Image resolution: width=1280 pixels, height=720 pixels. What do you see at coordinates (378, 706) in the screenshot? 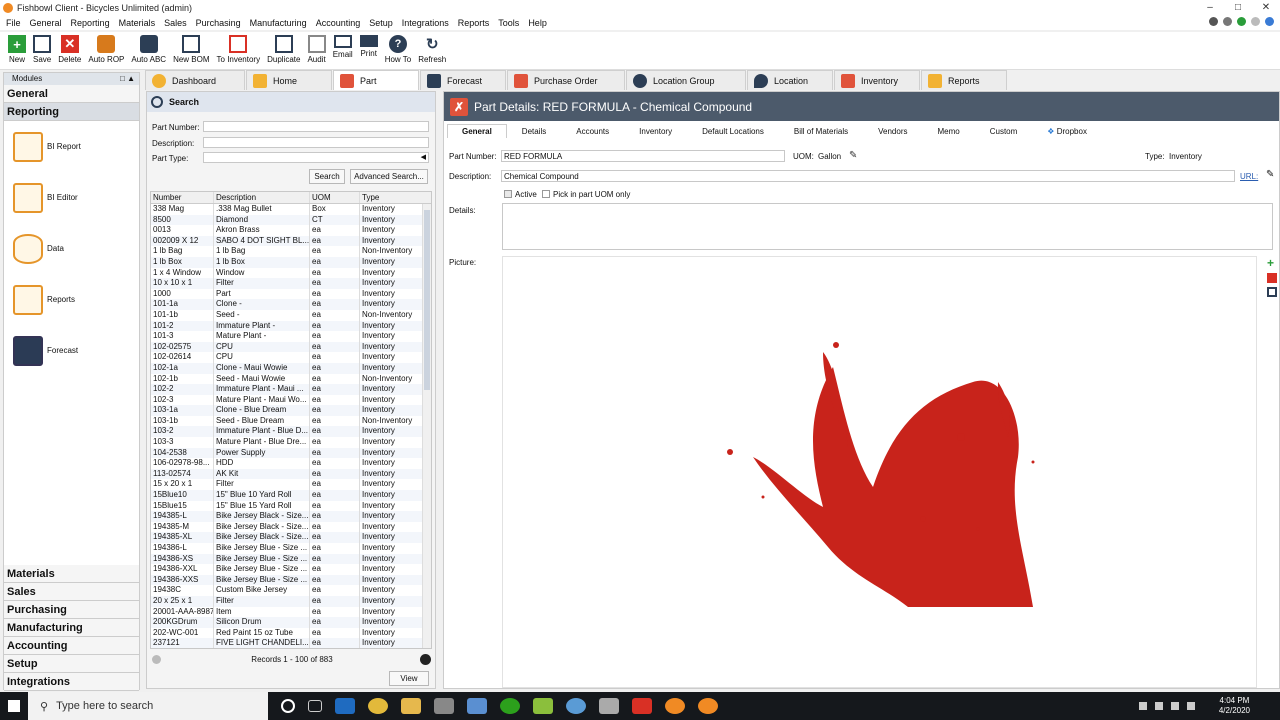
I see `chrome-icon` at bounding box center [378, 706].